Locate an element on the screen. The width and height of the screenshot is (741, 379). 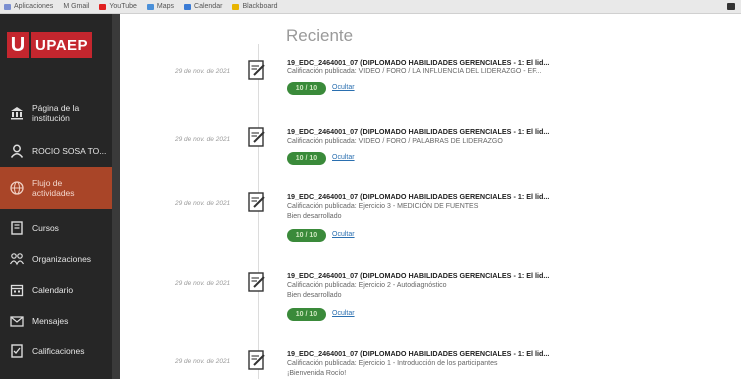
sidebar-item-label: Organizaciones is located at coordinates (62, 259).